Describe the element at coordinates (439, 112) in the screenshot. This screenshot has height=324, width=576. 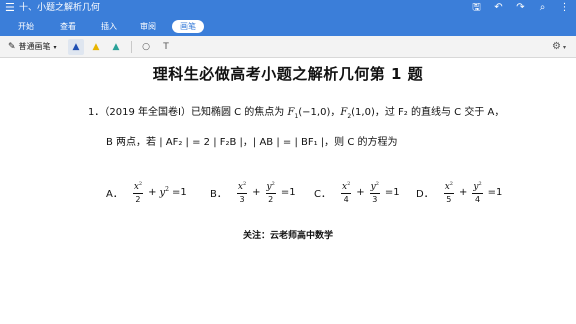
I see `question-text-suffix: ，过 F₂ 的直线与 C 交于 A，` at that location.